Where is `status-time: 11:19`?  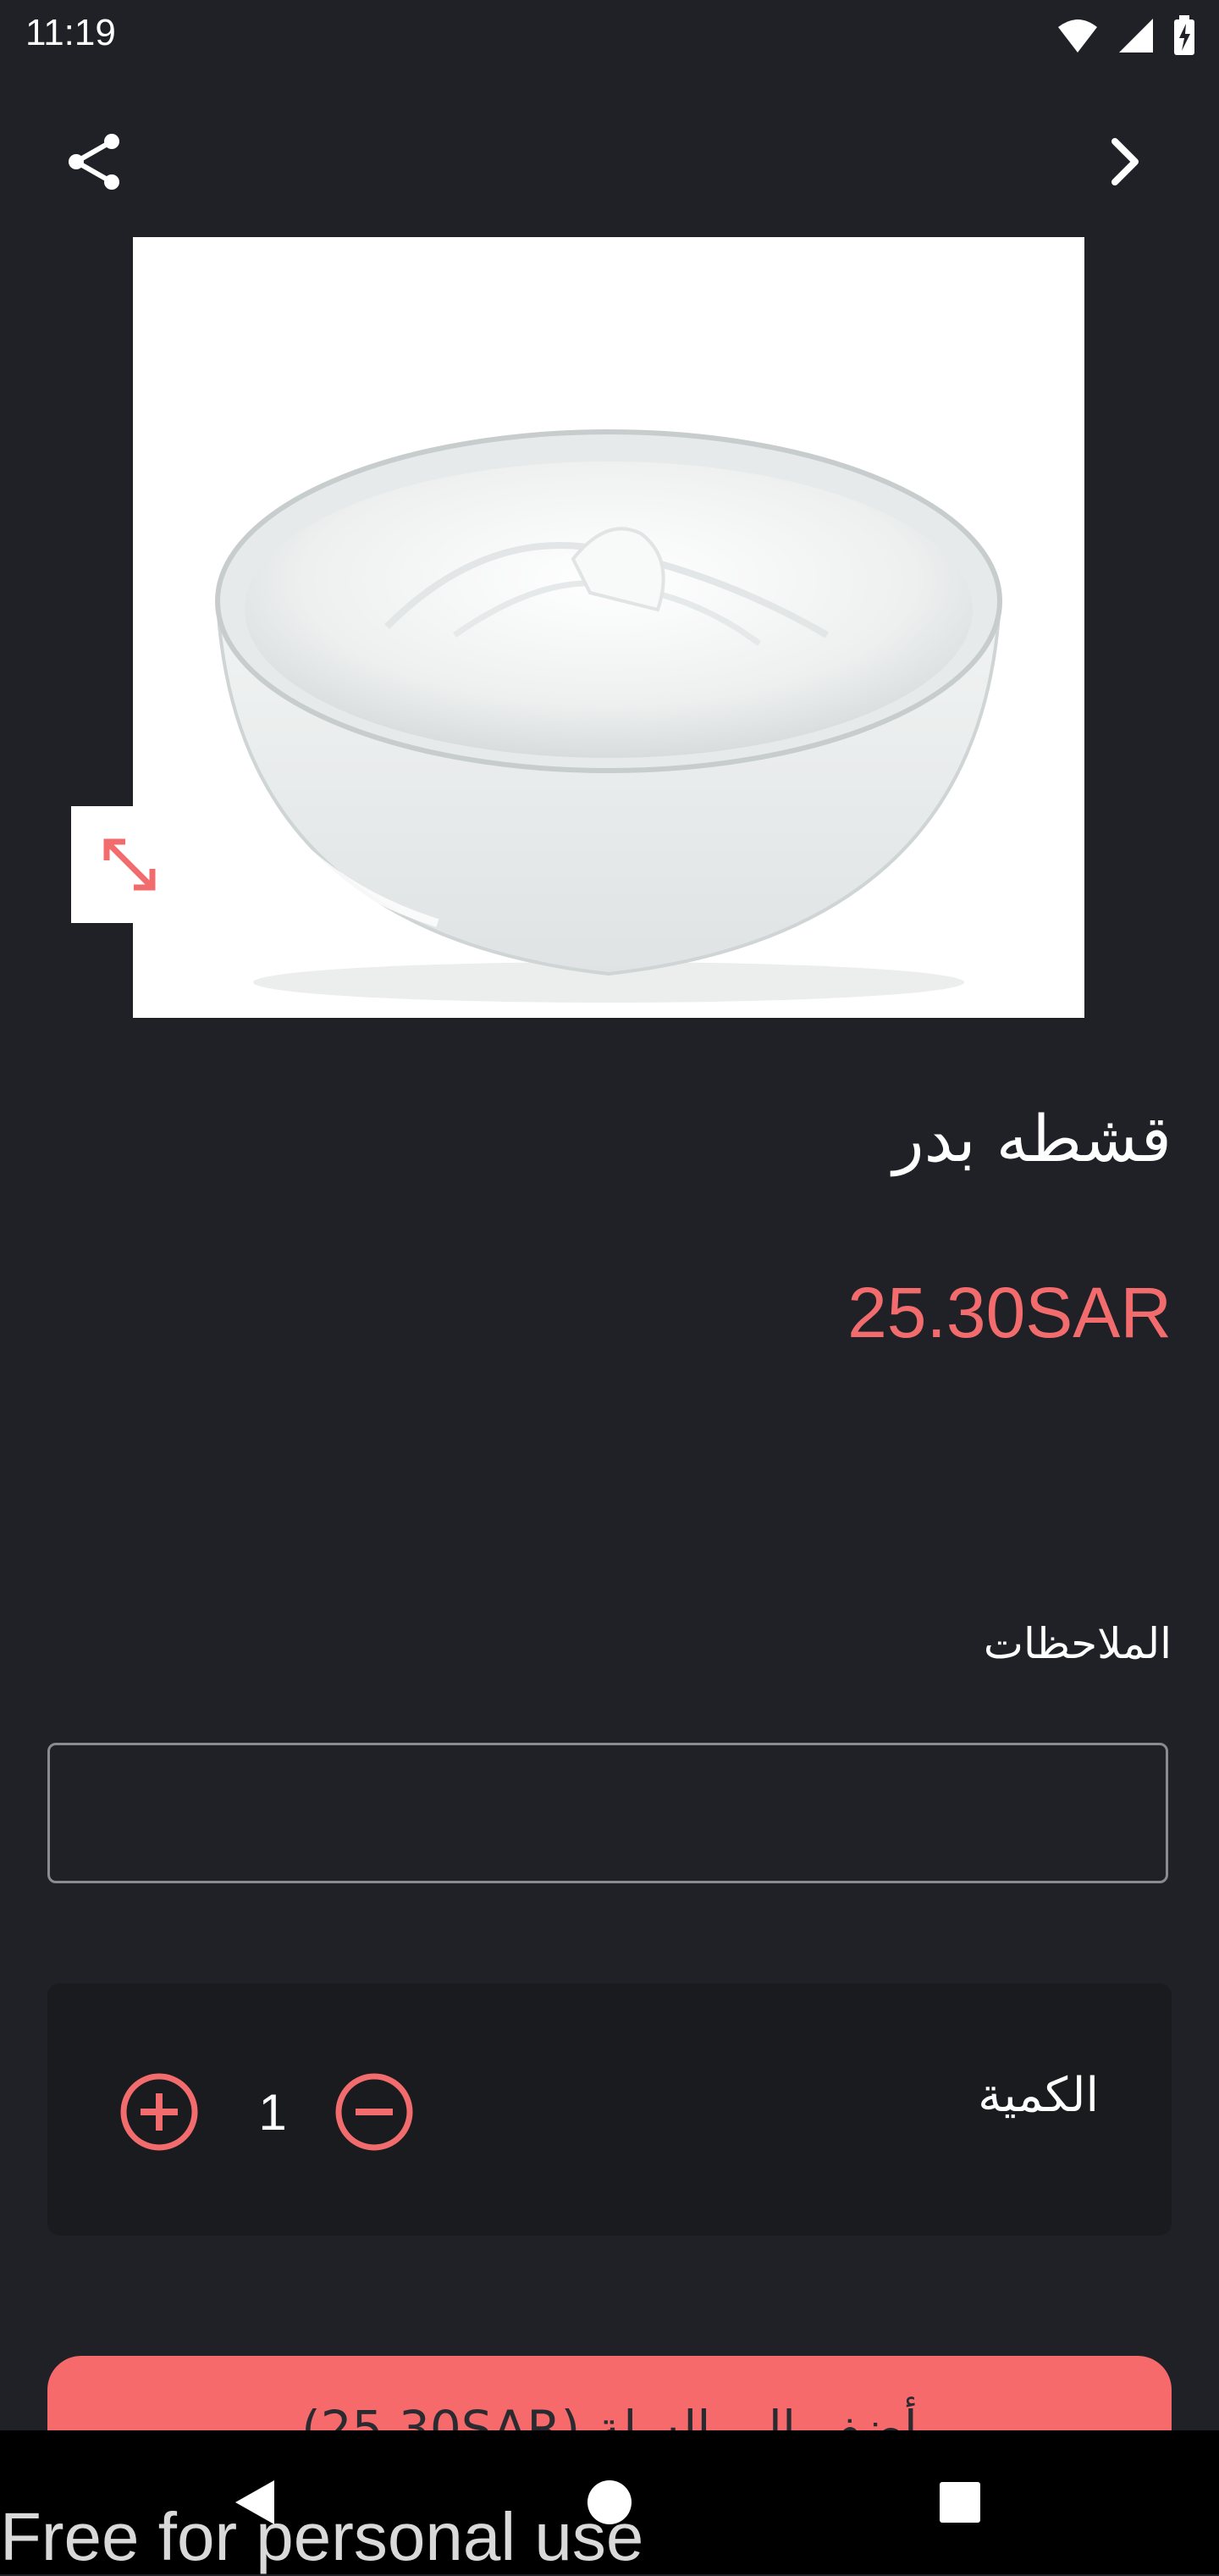
status-time: 11:19 is located at coordinates (70, 32).